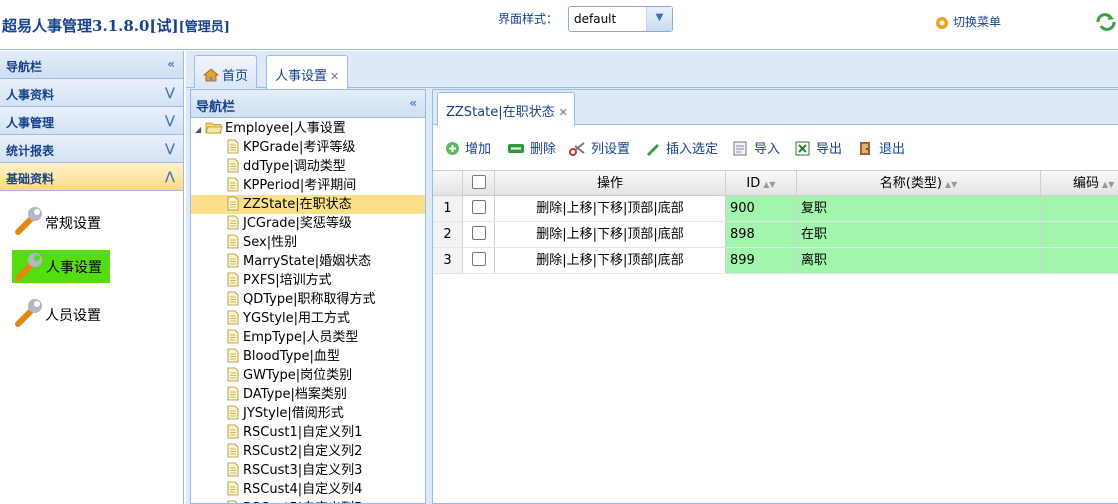 The width and height of the screenshot is (1118, 504). I want to click on tree-node-label: YGStyle|用工方式, so click(297, 318).